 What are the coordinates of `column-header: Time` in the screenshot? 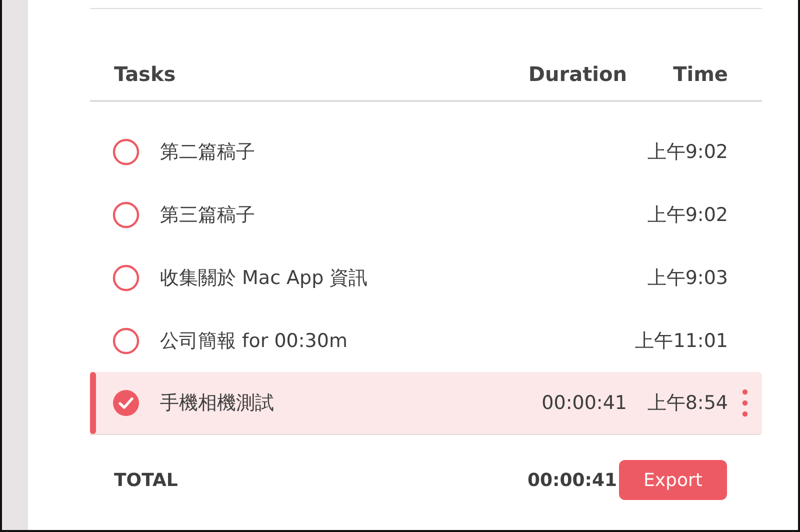 It's located at (700, 73).